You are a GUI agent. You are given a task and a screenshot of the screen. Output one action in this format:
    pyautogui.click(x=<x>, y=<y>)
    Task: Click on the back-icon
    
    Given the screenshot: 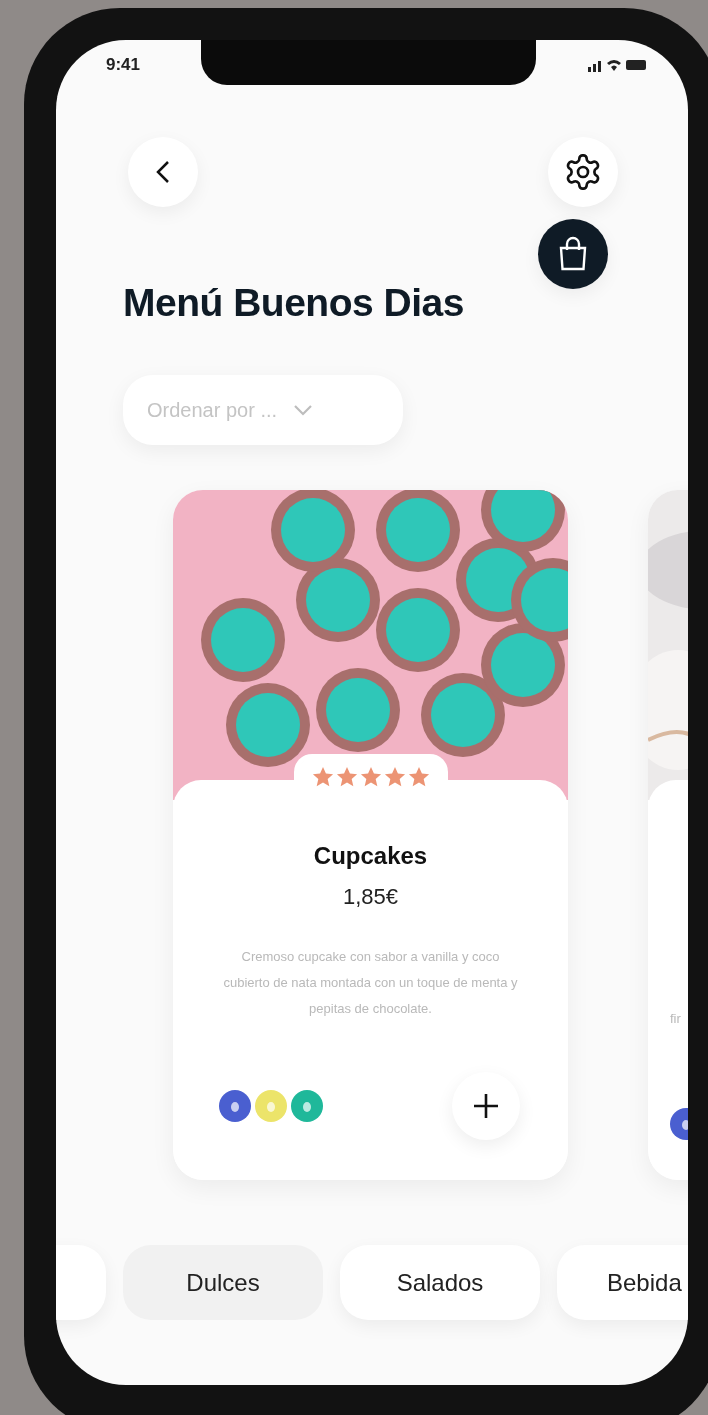 What is the action you would take?
    pyautogui.click(x=163, y=172)
    